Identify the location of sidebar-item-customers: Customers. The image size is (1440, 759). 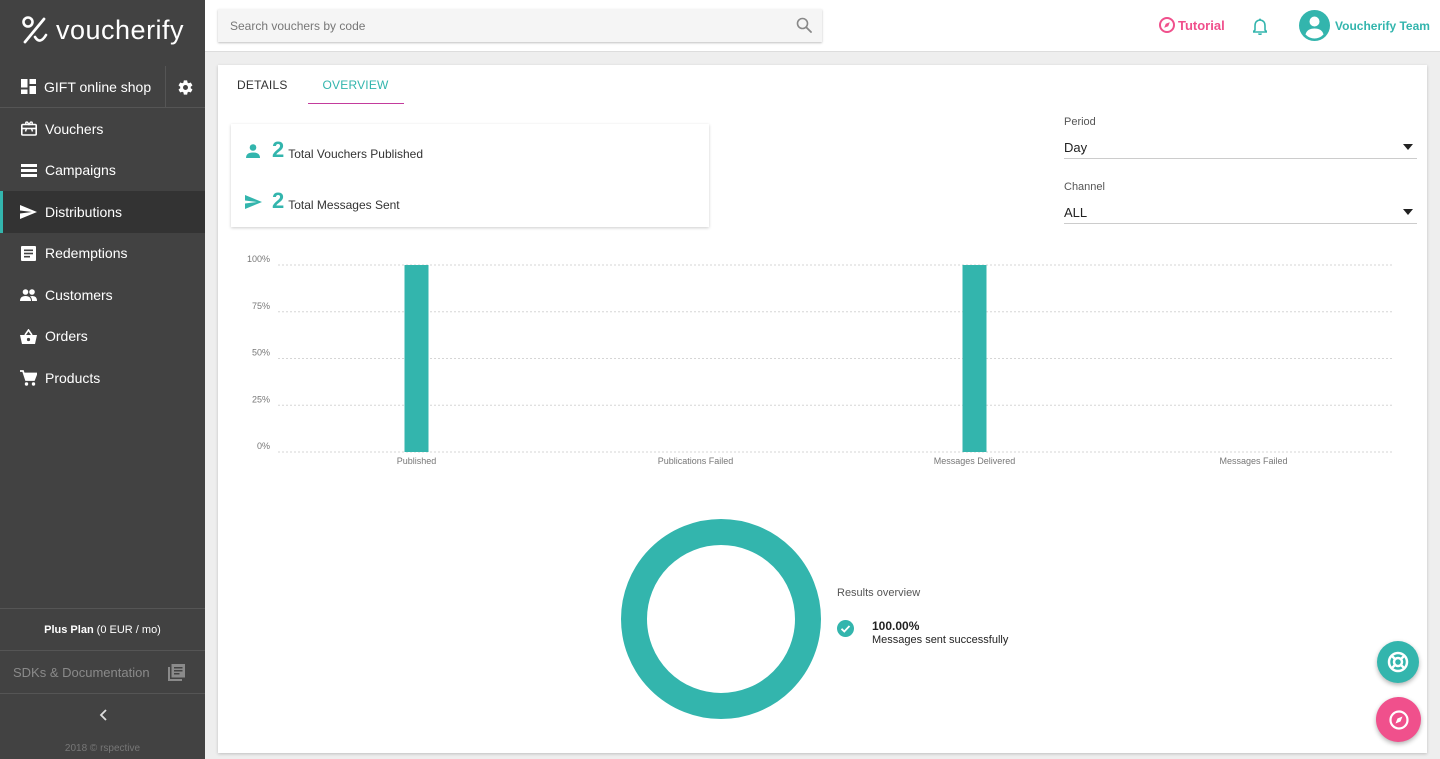
(102, 295).